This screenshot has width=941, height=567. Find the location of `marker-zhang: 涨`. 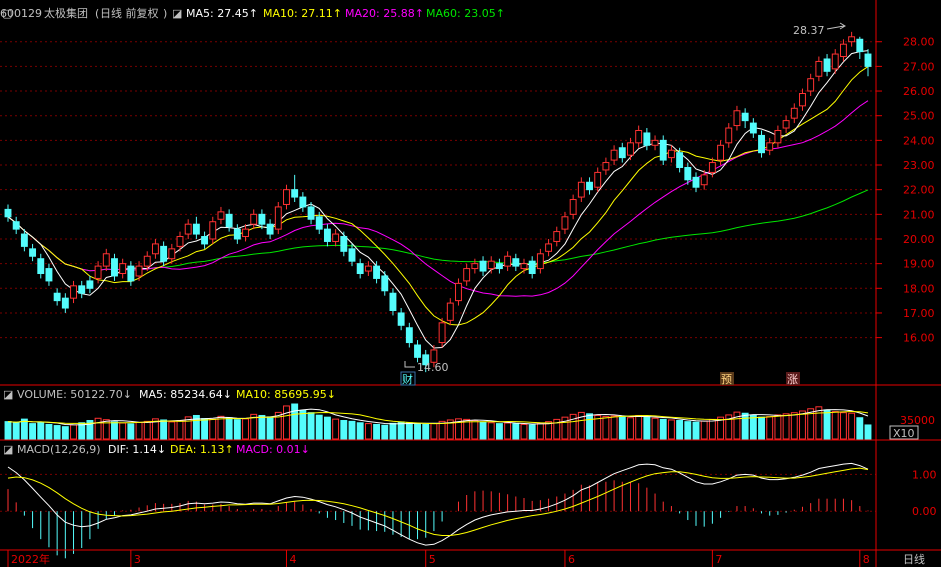

marker-zhang: 涨 is located at coordinates (792, 379).